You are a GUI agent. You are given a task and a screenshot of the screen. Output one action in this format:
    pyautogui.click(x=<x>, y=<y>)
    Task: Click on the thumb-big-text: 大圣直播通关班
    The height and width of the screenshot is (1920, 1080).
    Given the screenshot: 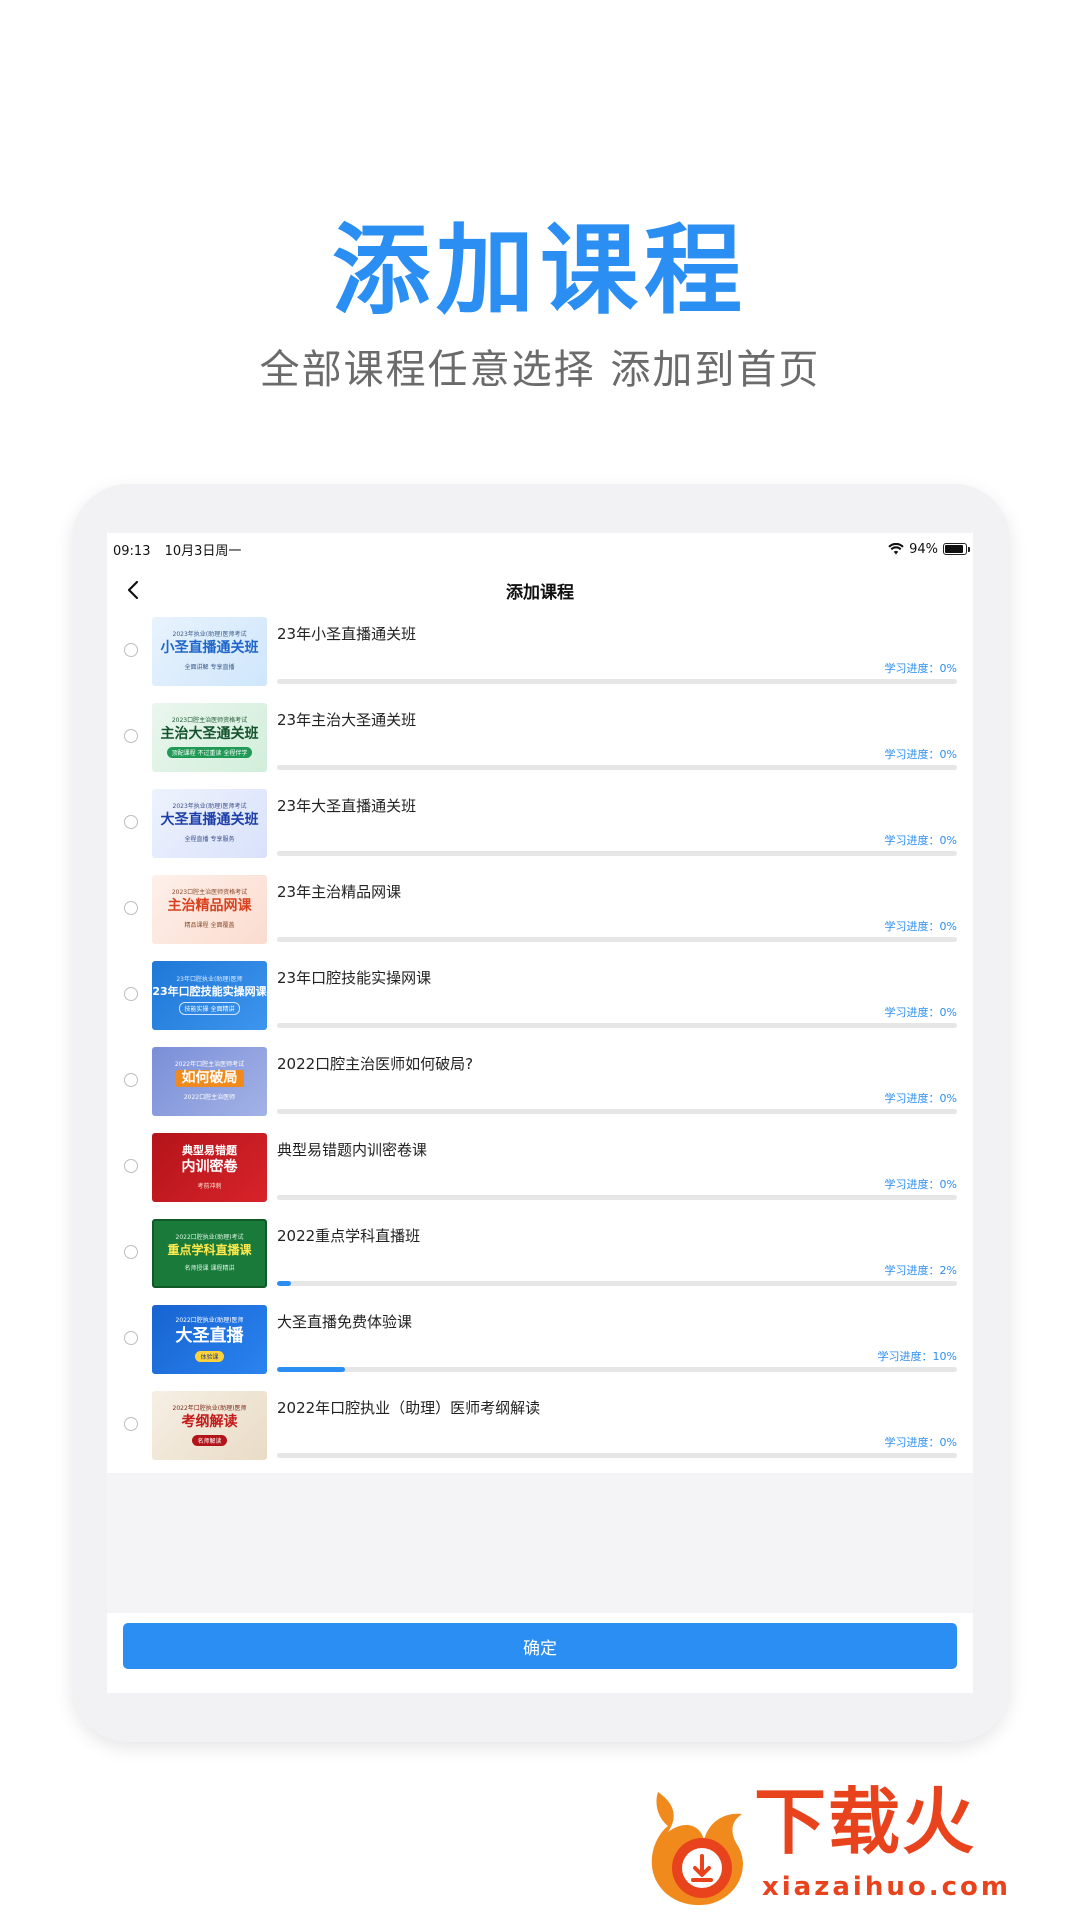 What is the action you would take?
    pyautogui.click(x=209, y=820)
    